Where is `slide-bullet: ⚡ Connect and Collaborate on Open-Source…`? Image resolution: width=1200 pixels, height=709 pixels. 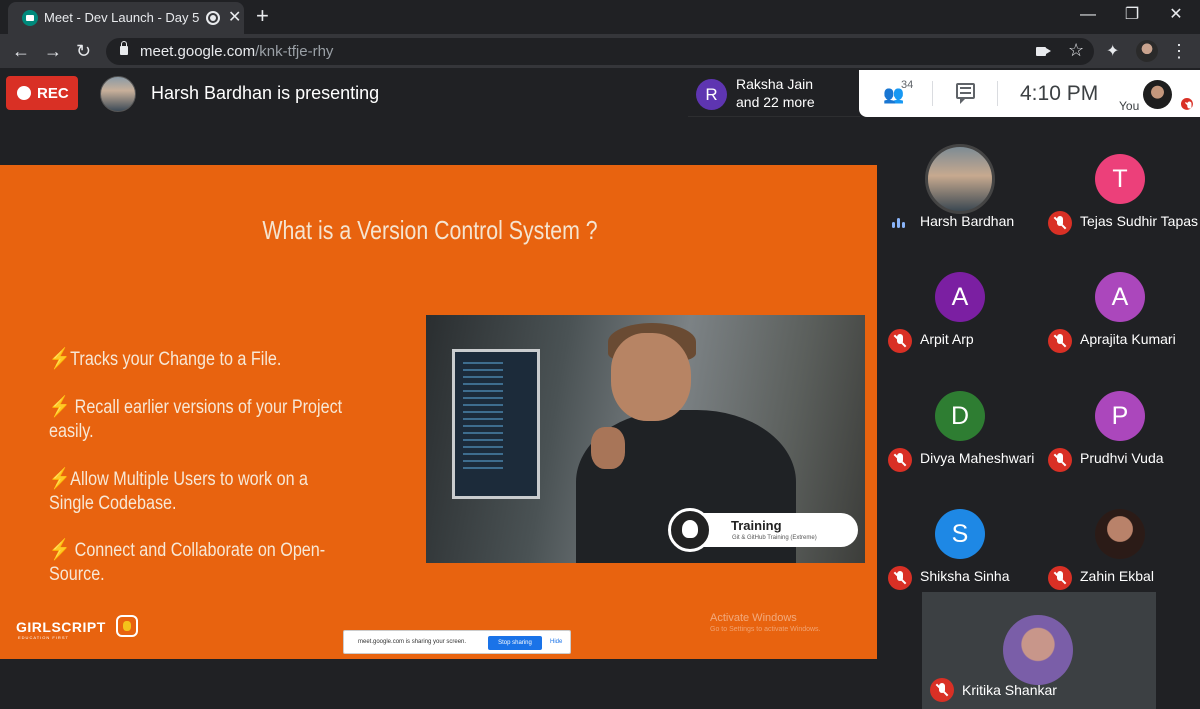 slide-bullet: ⚡ Connect and Collaborate on Open-Source… is located at coordinates (202, 562).